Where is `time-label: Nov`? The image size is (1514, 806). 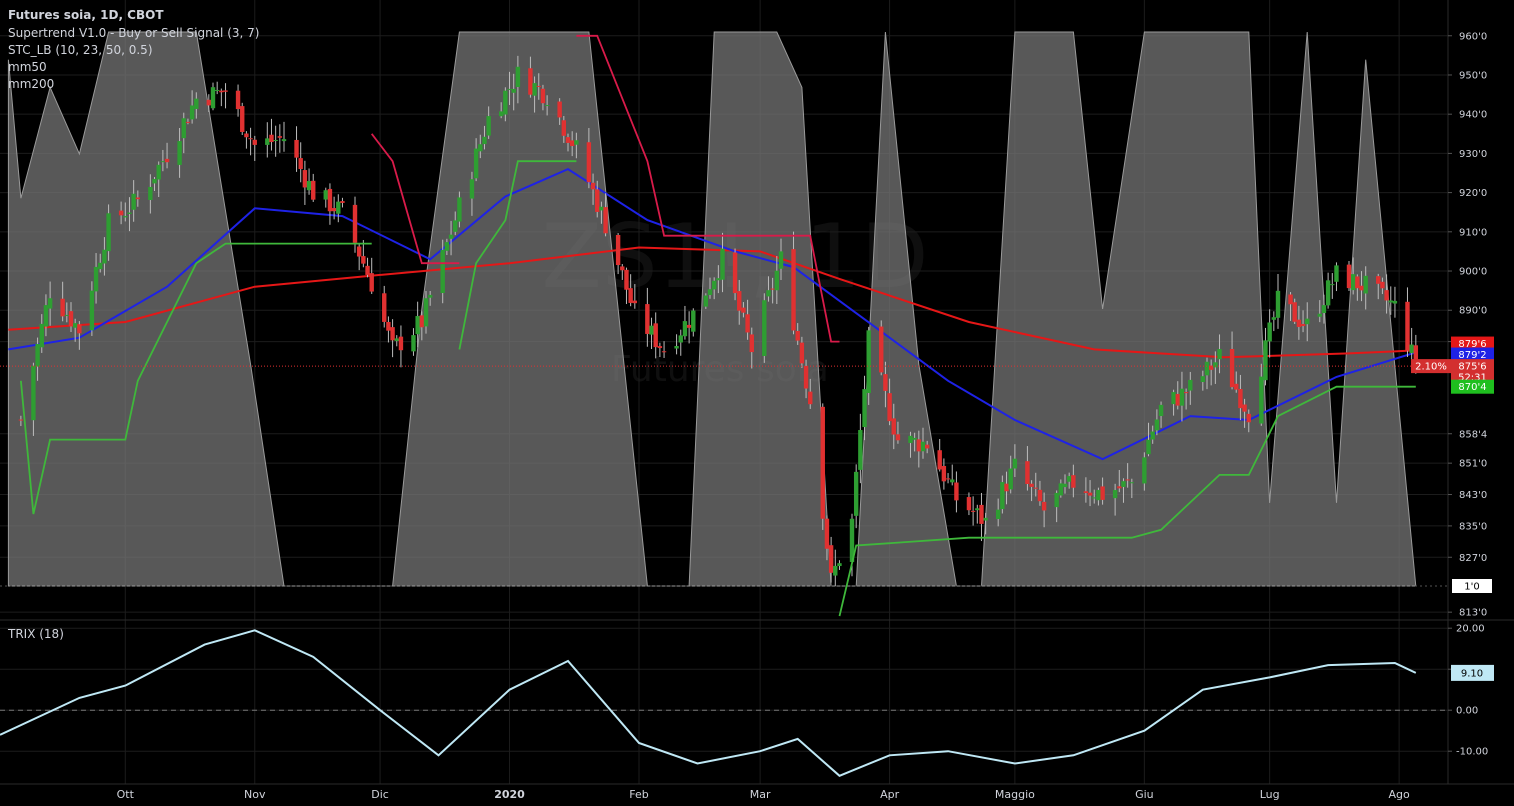 time-label: Nov is located at coordinates (255, 794).